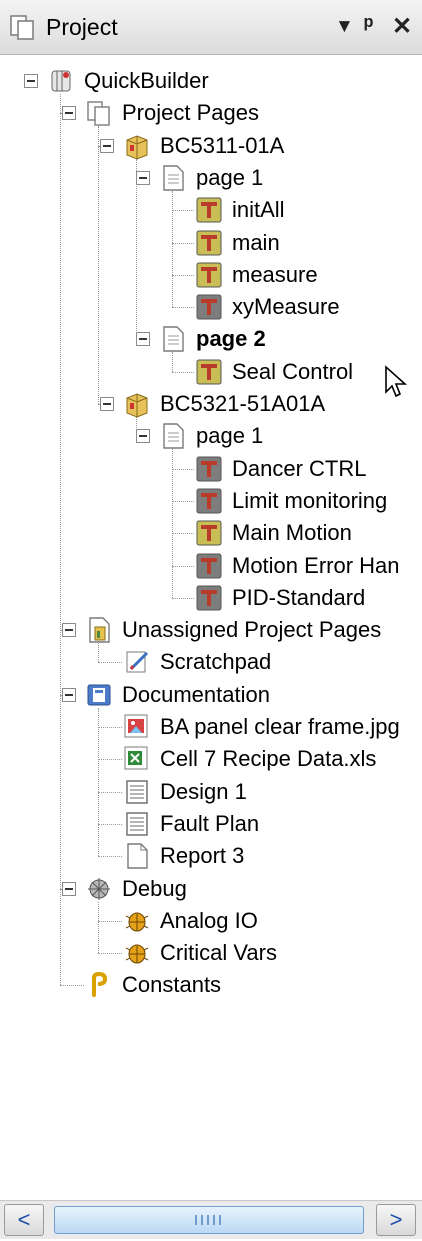 The image size is (422, 1241). What do you see at coordinates (242, 114) in the screenshot?
I see `tree-item: Project Pages` at bounding box center [242, 114].